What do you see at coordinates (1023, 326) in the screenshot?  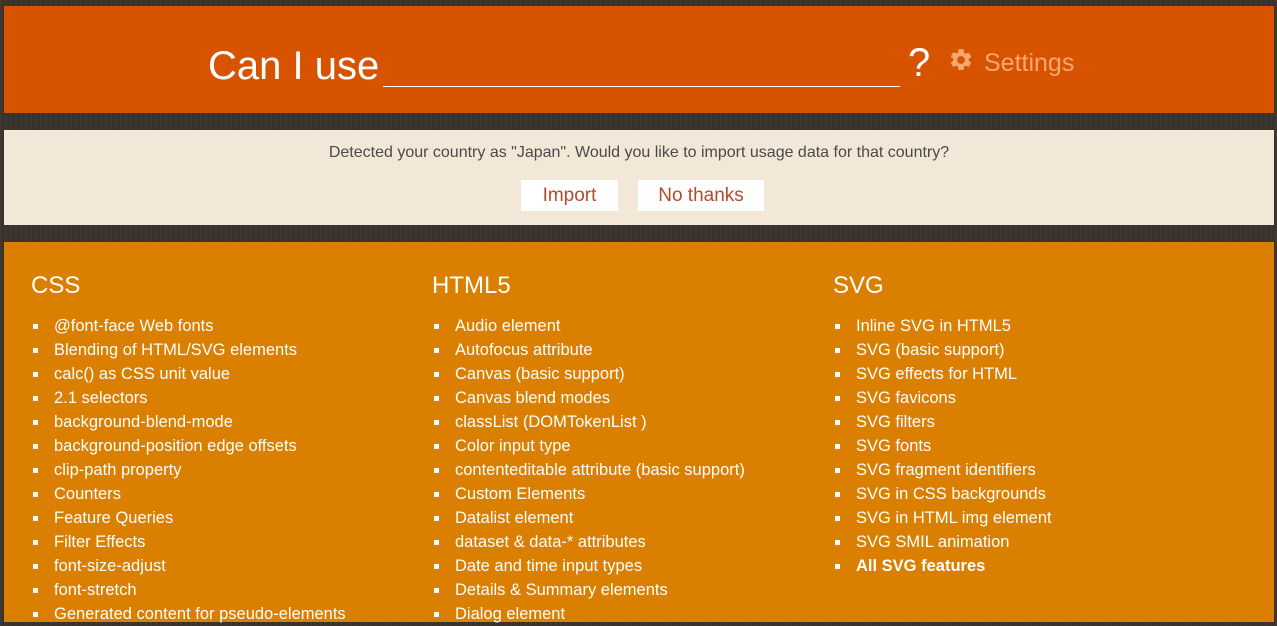 I see `feature-link: Inline SVG in HTML5` at bounding box center [1023, 326].